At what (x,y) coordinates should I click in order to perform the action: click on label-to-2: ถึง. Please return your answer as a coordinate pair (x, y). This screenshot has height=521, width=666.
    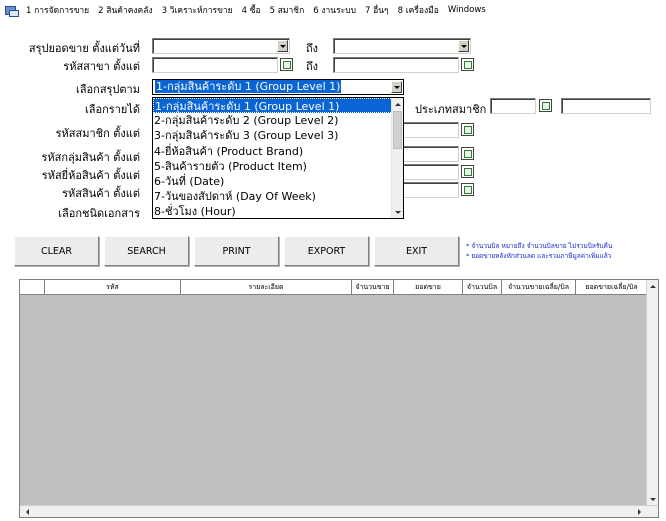
    Looking at the image, I should click on (312, 66).